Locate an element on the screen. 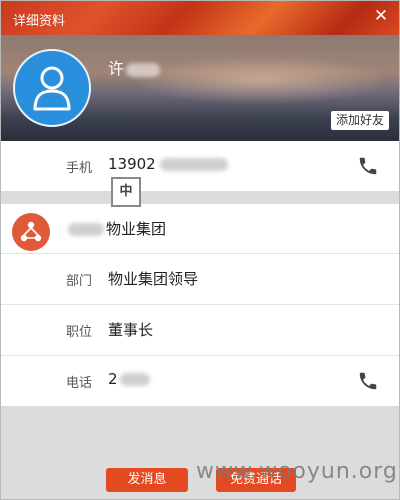 Image resolution: width=400 pixels, height=500 pixels. add-friend-button: 添加好友 is located at coordinates (359, 120).